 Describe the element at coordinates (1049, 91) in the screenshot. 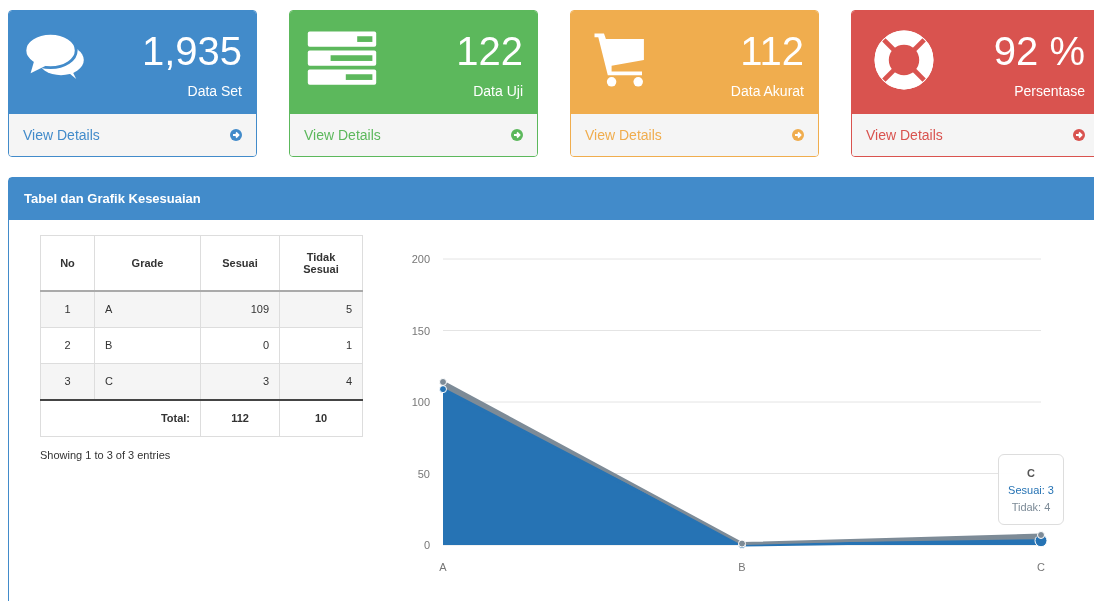

I see `stat-label: Persentase` at that location.